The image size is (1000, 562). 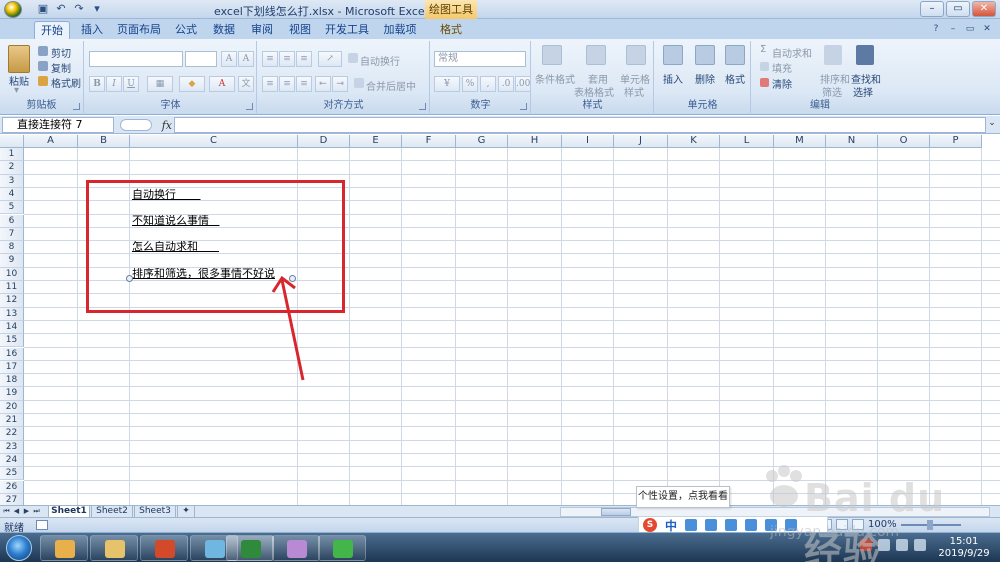 I want to click on column-header-d: D, so click(x=324, y=141).